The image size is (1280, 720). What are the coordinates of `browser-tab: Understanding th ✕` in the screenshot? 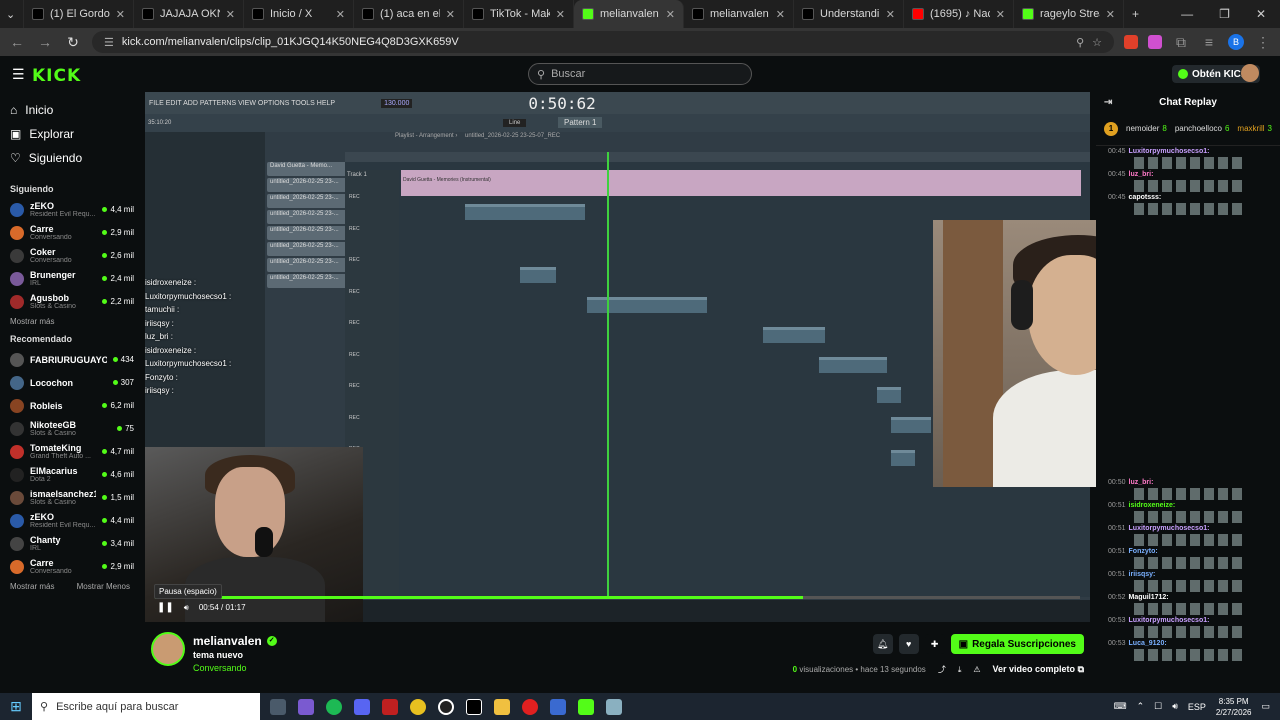 It's located at (849, 14).